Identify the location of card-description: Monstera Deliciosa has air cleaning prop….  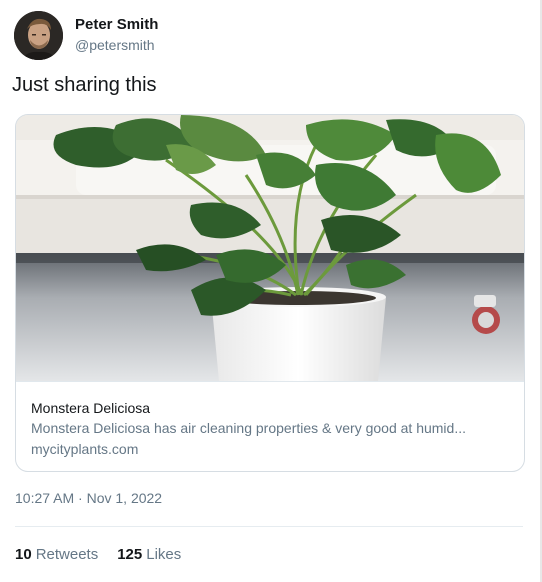
(248, 428).